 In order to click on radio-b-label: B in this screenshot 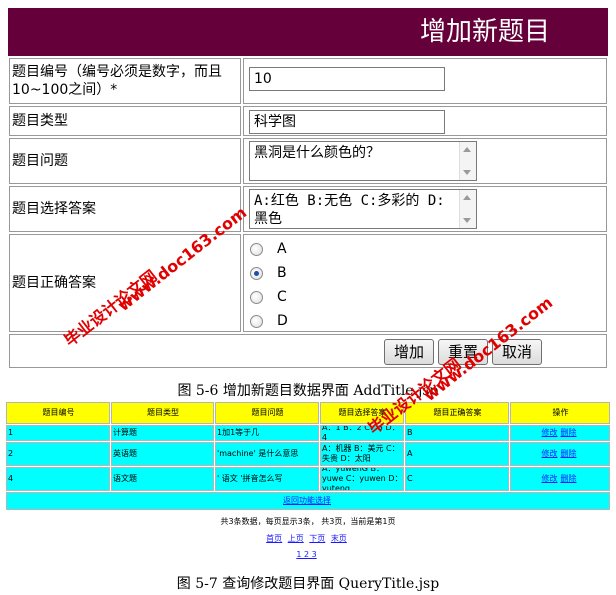, I will do `click(282, 273)`.